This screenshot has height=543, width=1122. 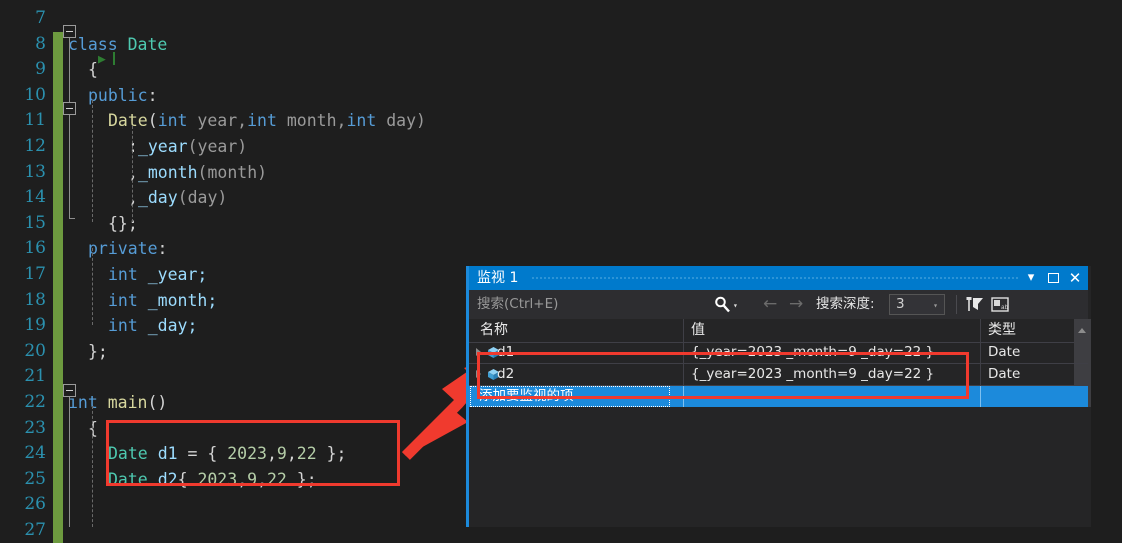 What do you see at coordinates (267, 121) in the screenshot?
I see `code-text: Date(int year,int month,int day)` at bounding box center [267, 121].